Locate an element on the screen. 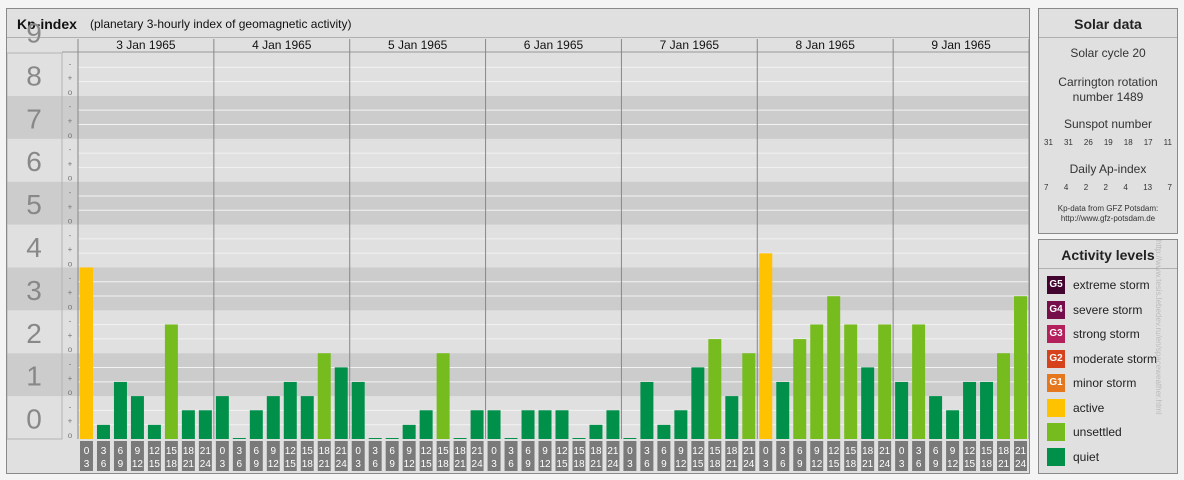 The image size is (1184, 480). day-label: 6 Jan 1965 is located at coordinates (554, 45).